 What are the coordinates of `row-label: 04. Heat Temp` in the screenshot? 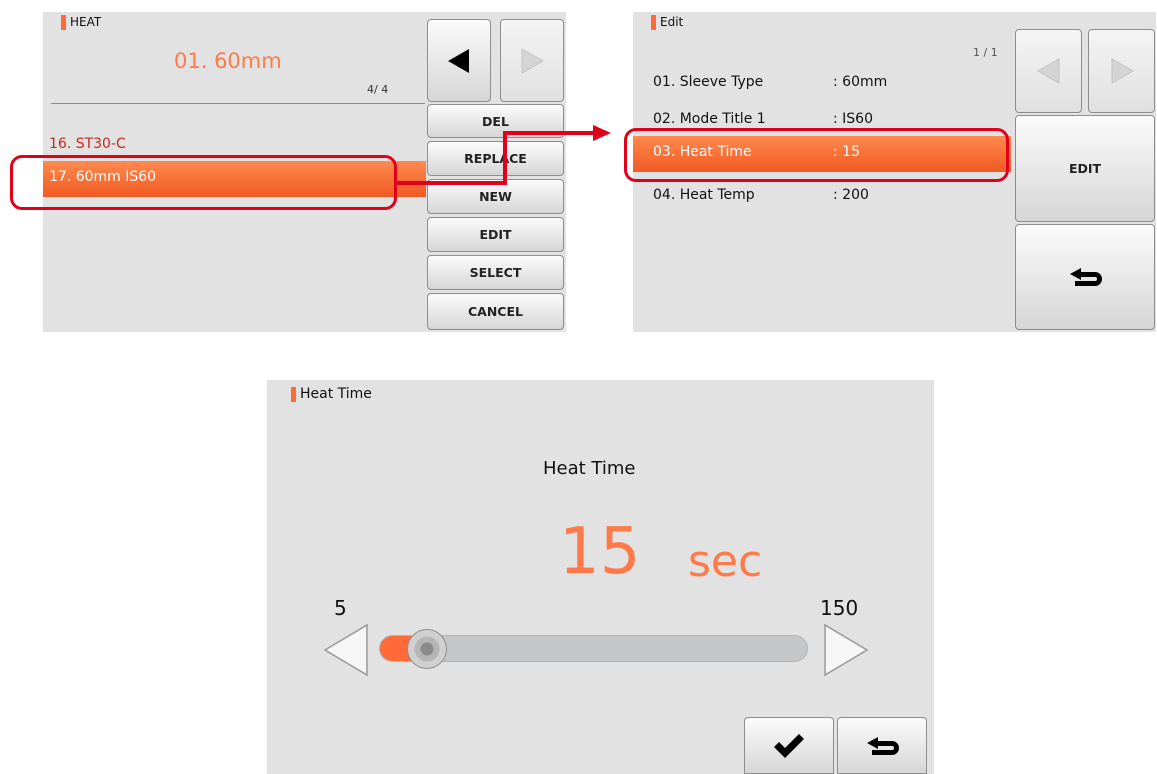 It's located at (704, 195).